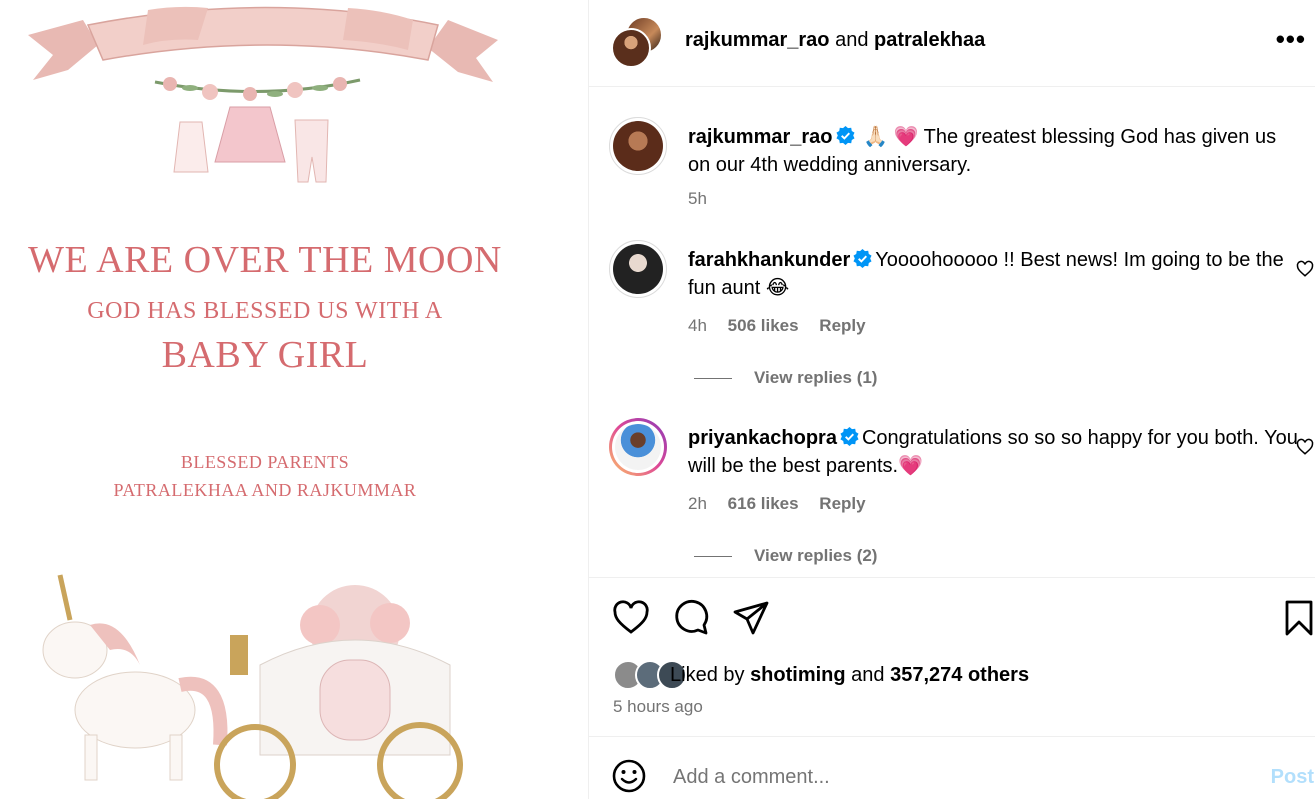 This screenshot has height=799, width=1315. I want to click on liked-by-mid: and, so click(868, 675).